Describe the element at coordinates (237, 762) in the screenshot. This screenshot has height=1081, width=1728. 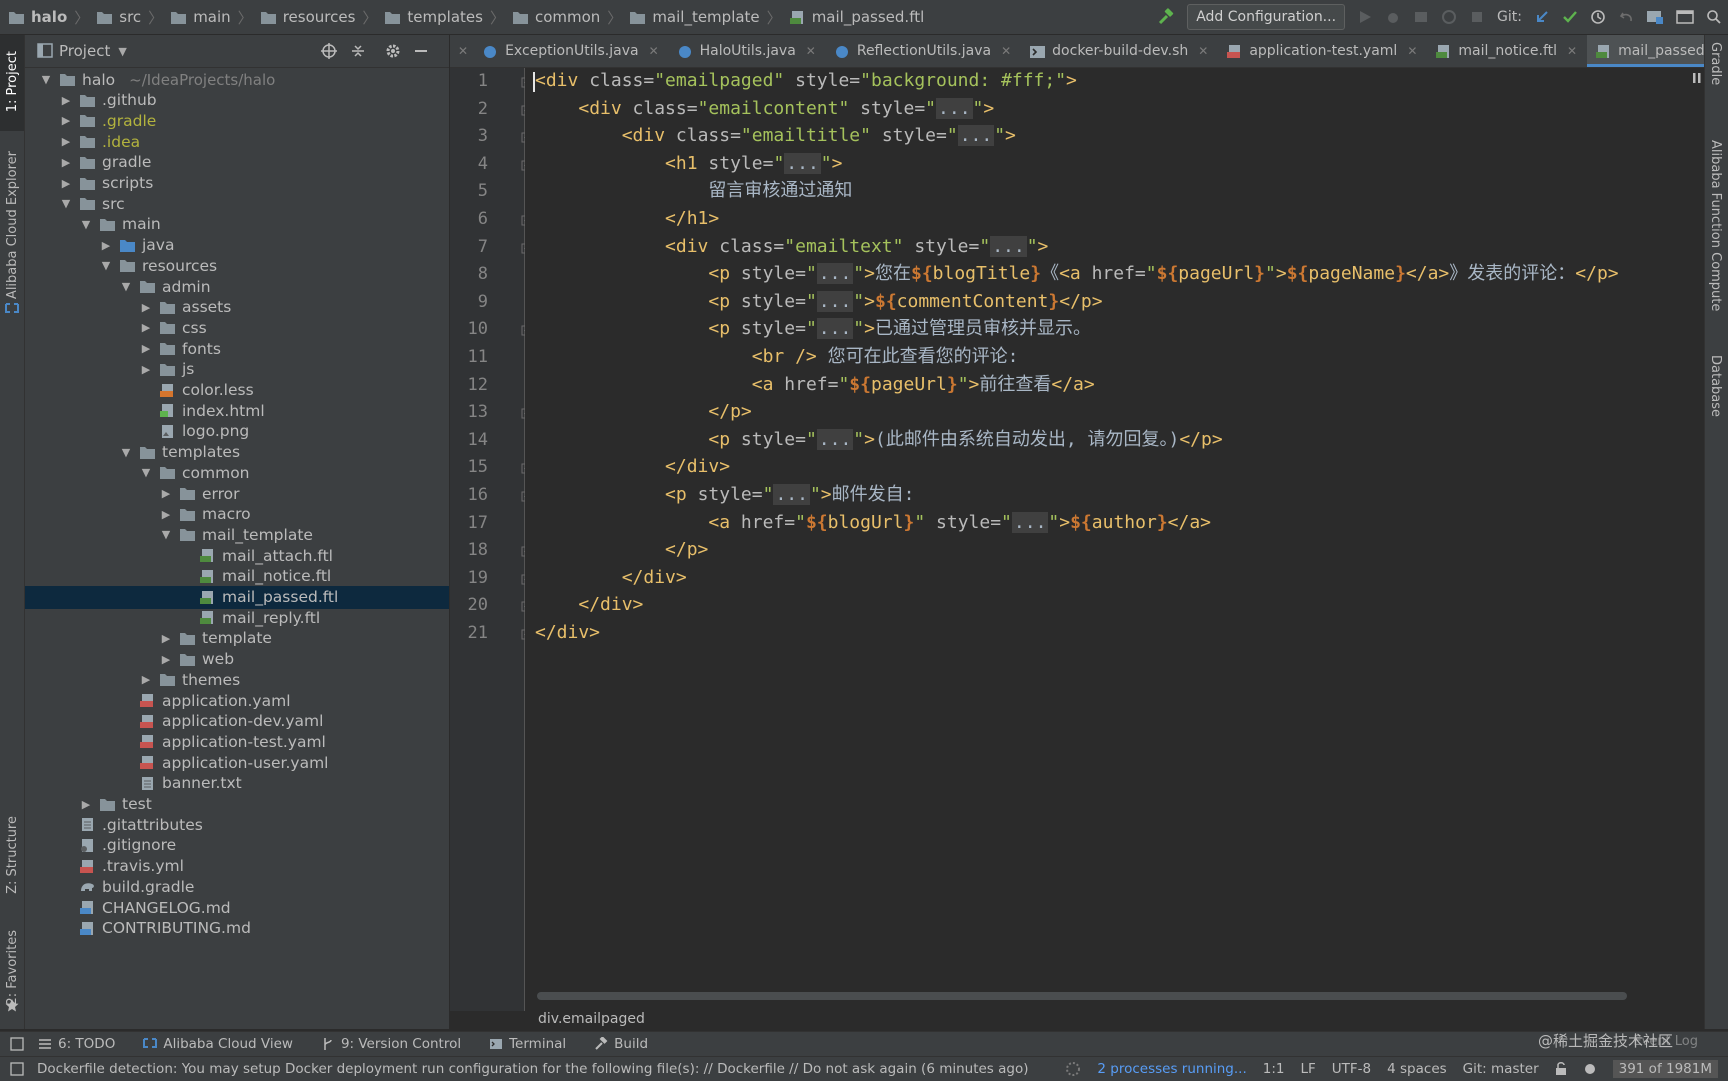
I see `tree-row: application-user.yaml` at that location.